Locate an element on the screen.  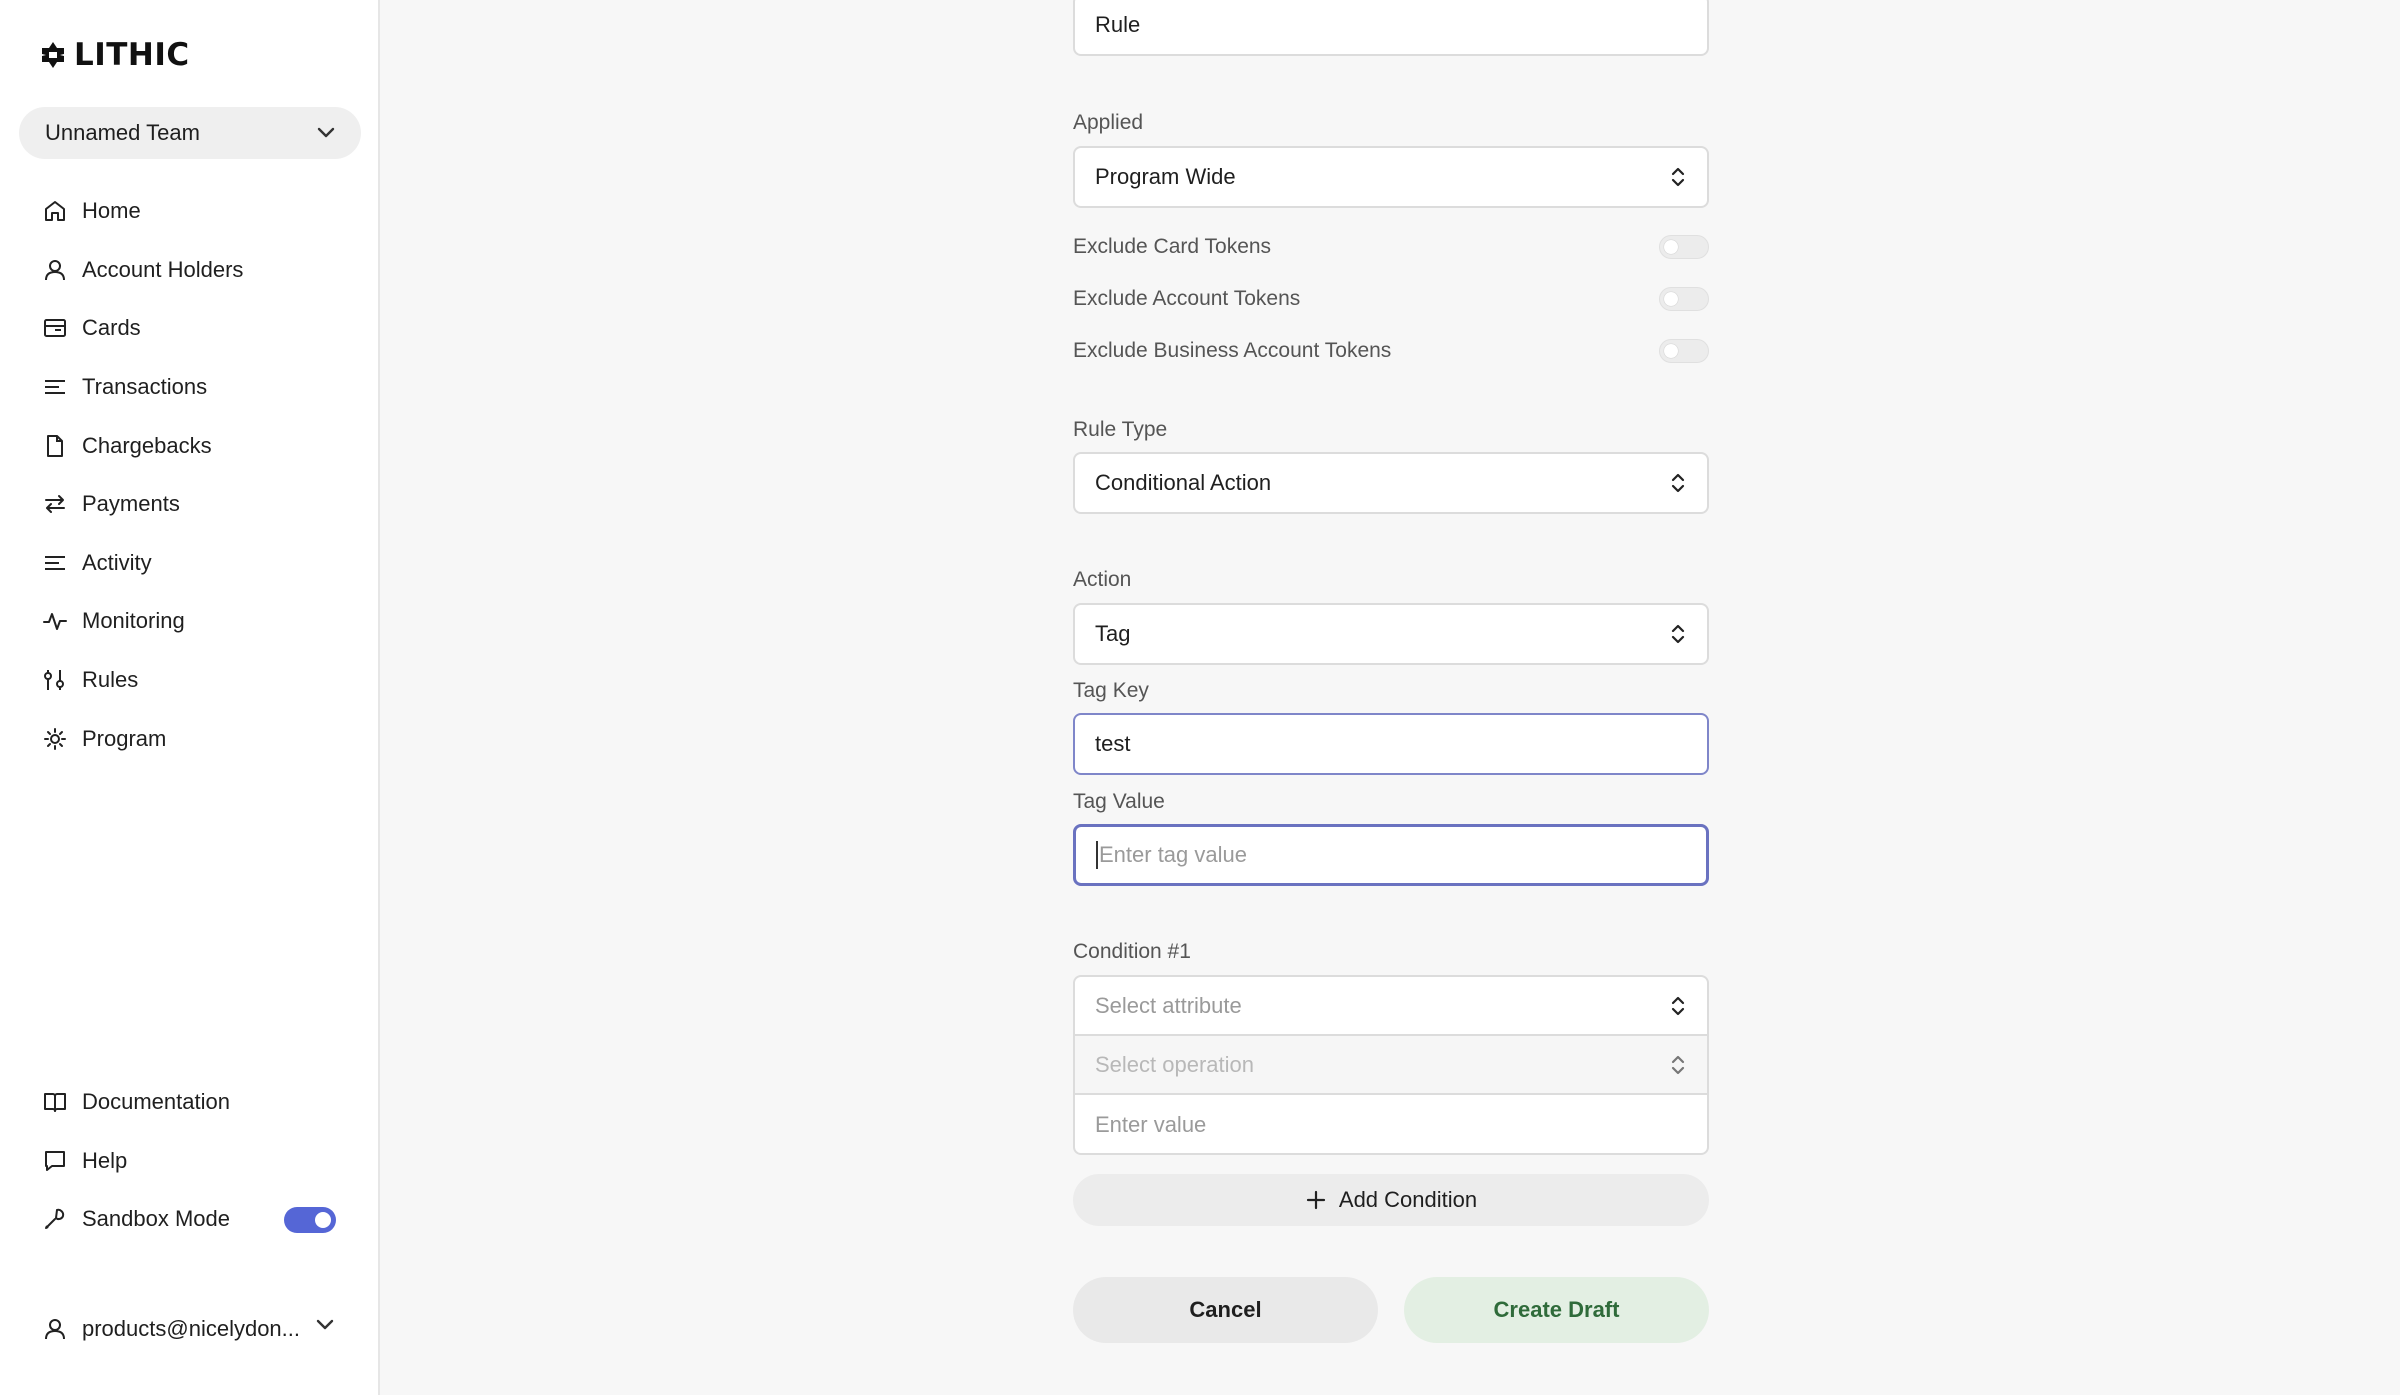
rule-name-input: Rule is located at coordinates (1391, 28).